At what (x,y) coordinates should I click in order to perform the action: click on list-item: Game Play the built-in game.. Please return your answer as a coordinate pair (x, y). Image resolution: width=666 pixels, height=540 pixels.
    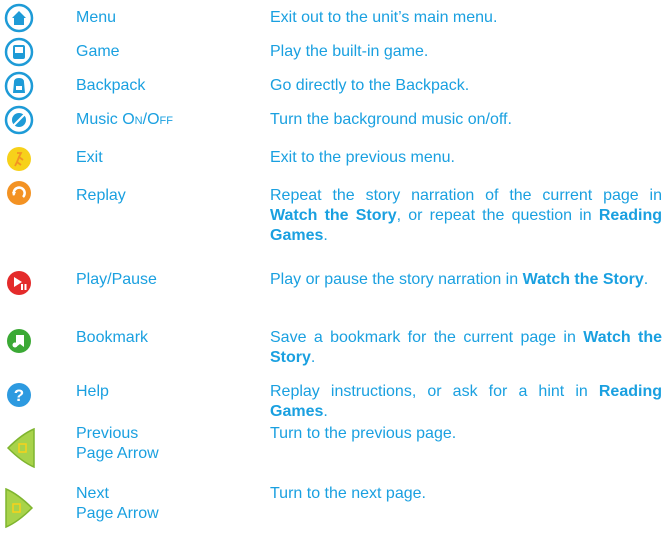
    Looking at the image, I should click on (333, 51).